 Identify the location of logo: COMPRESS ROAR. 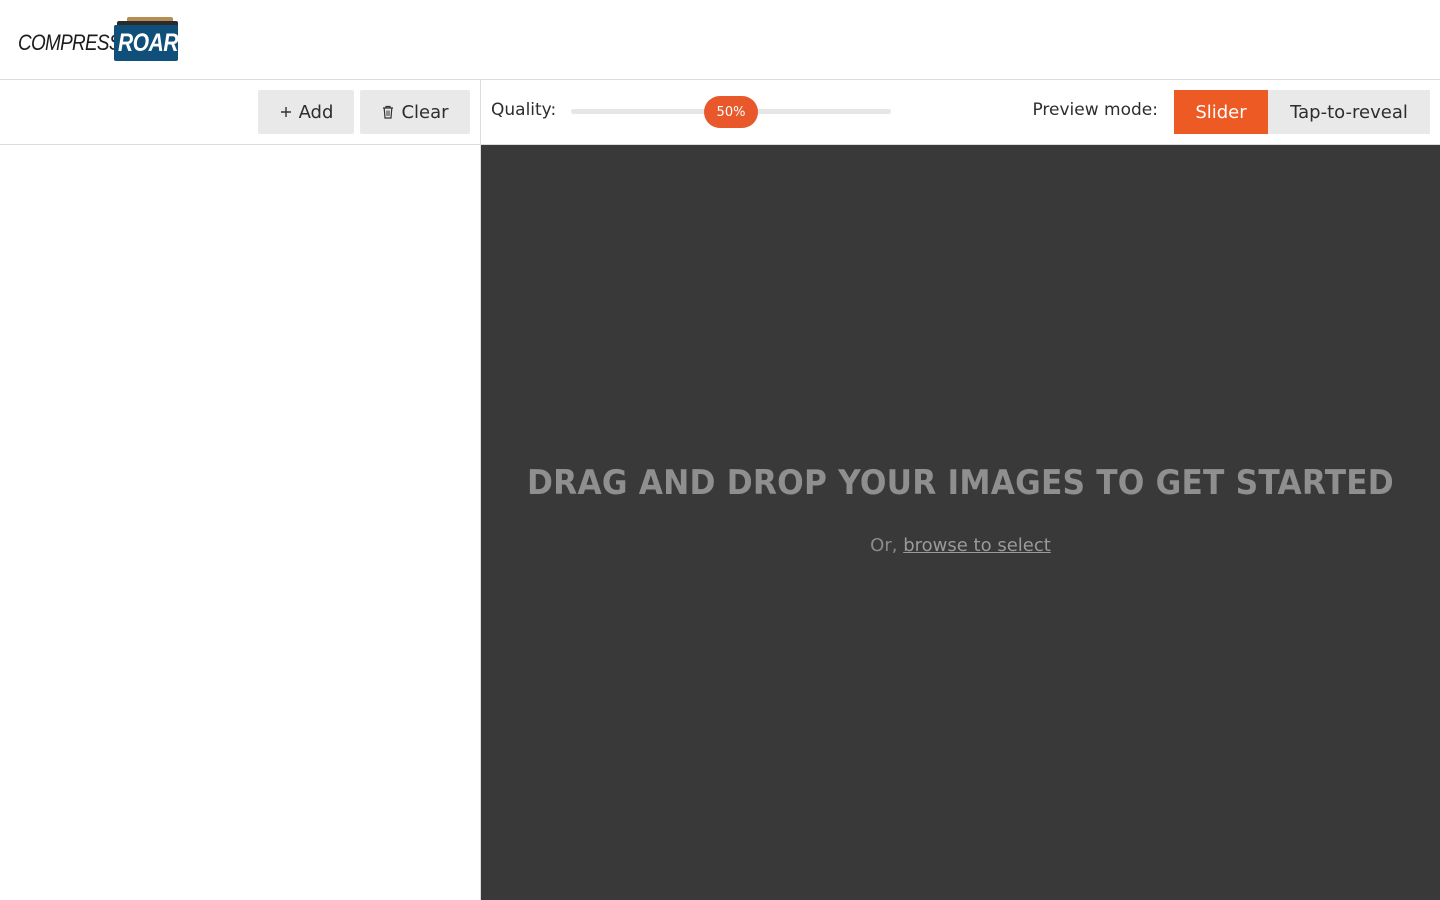
(99, 39).